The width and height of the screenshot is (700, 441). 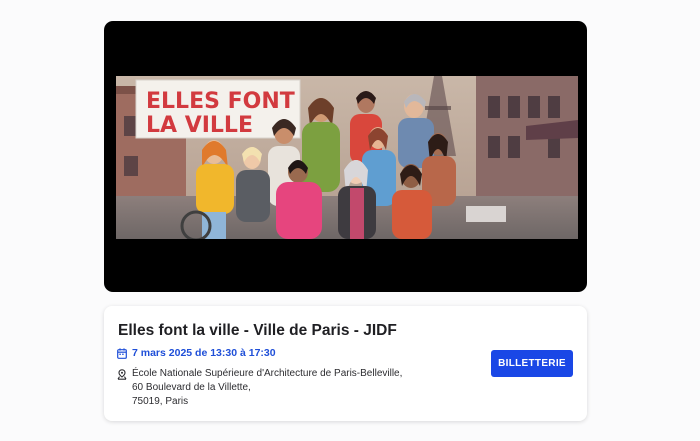 I want to click on event-date-row: 7 mars 2025 de 13:30 à 17:30, so click(x=196, y=353).